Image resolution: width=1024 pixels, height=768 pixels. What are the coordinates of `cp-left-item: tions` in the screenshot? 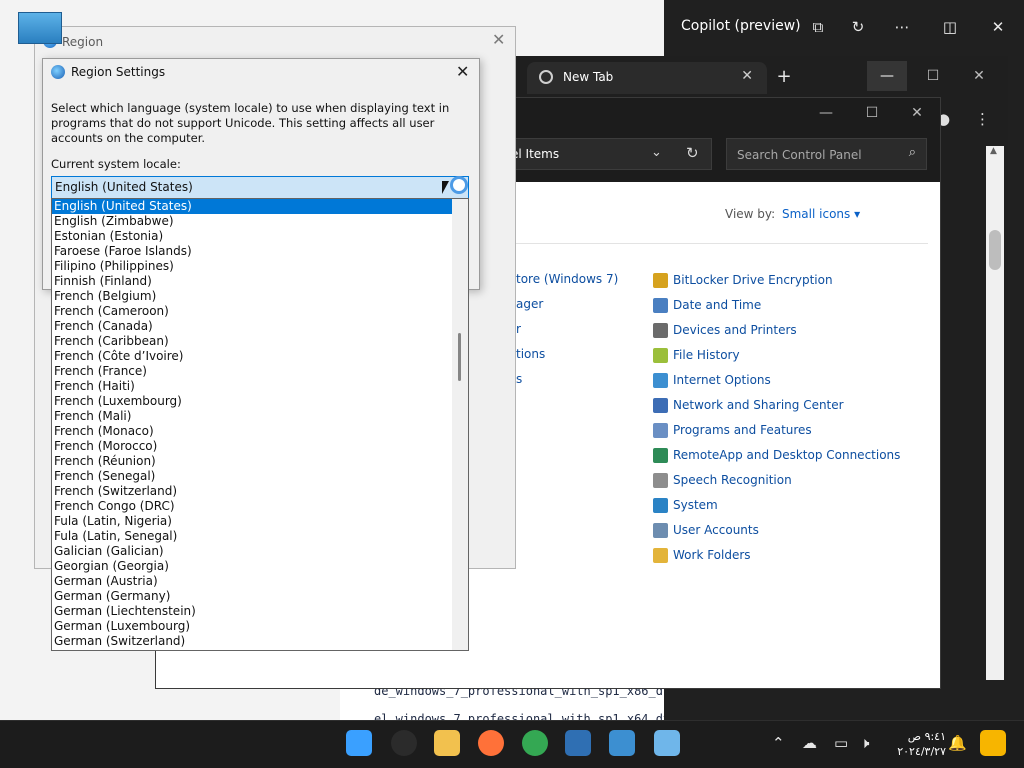 It's located at (530, 354).